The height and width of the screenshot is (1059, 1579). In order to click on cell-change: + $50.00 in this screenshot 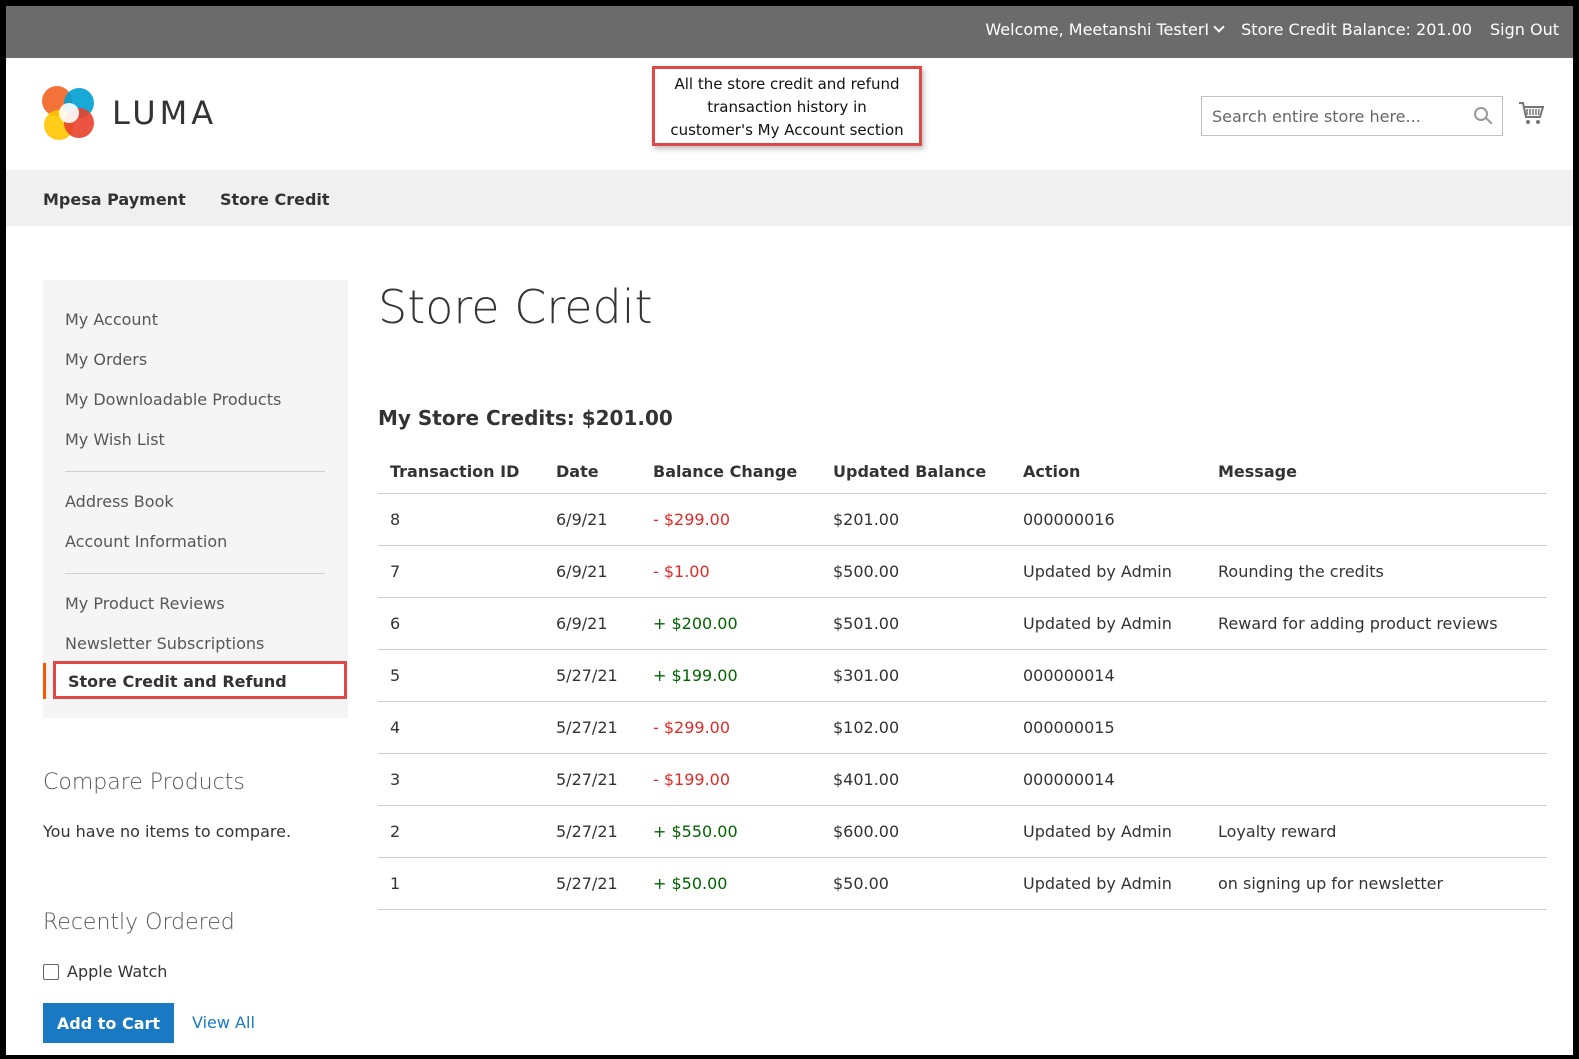, I will do `click(690, 883)`.